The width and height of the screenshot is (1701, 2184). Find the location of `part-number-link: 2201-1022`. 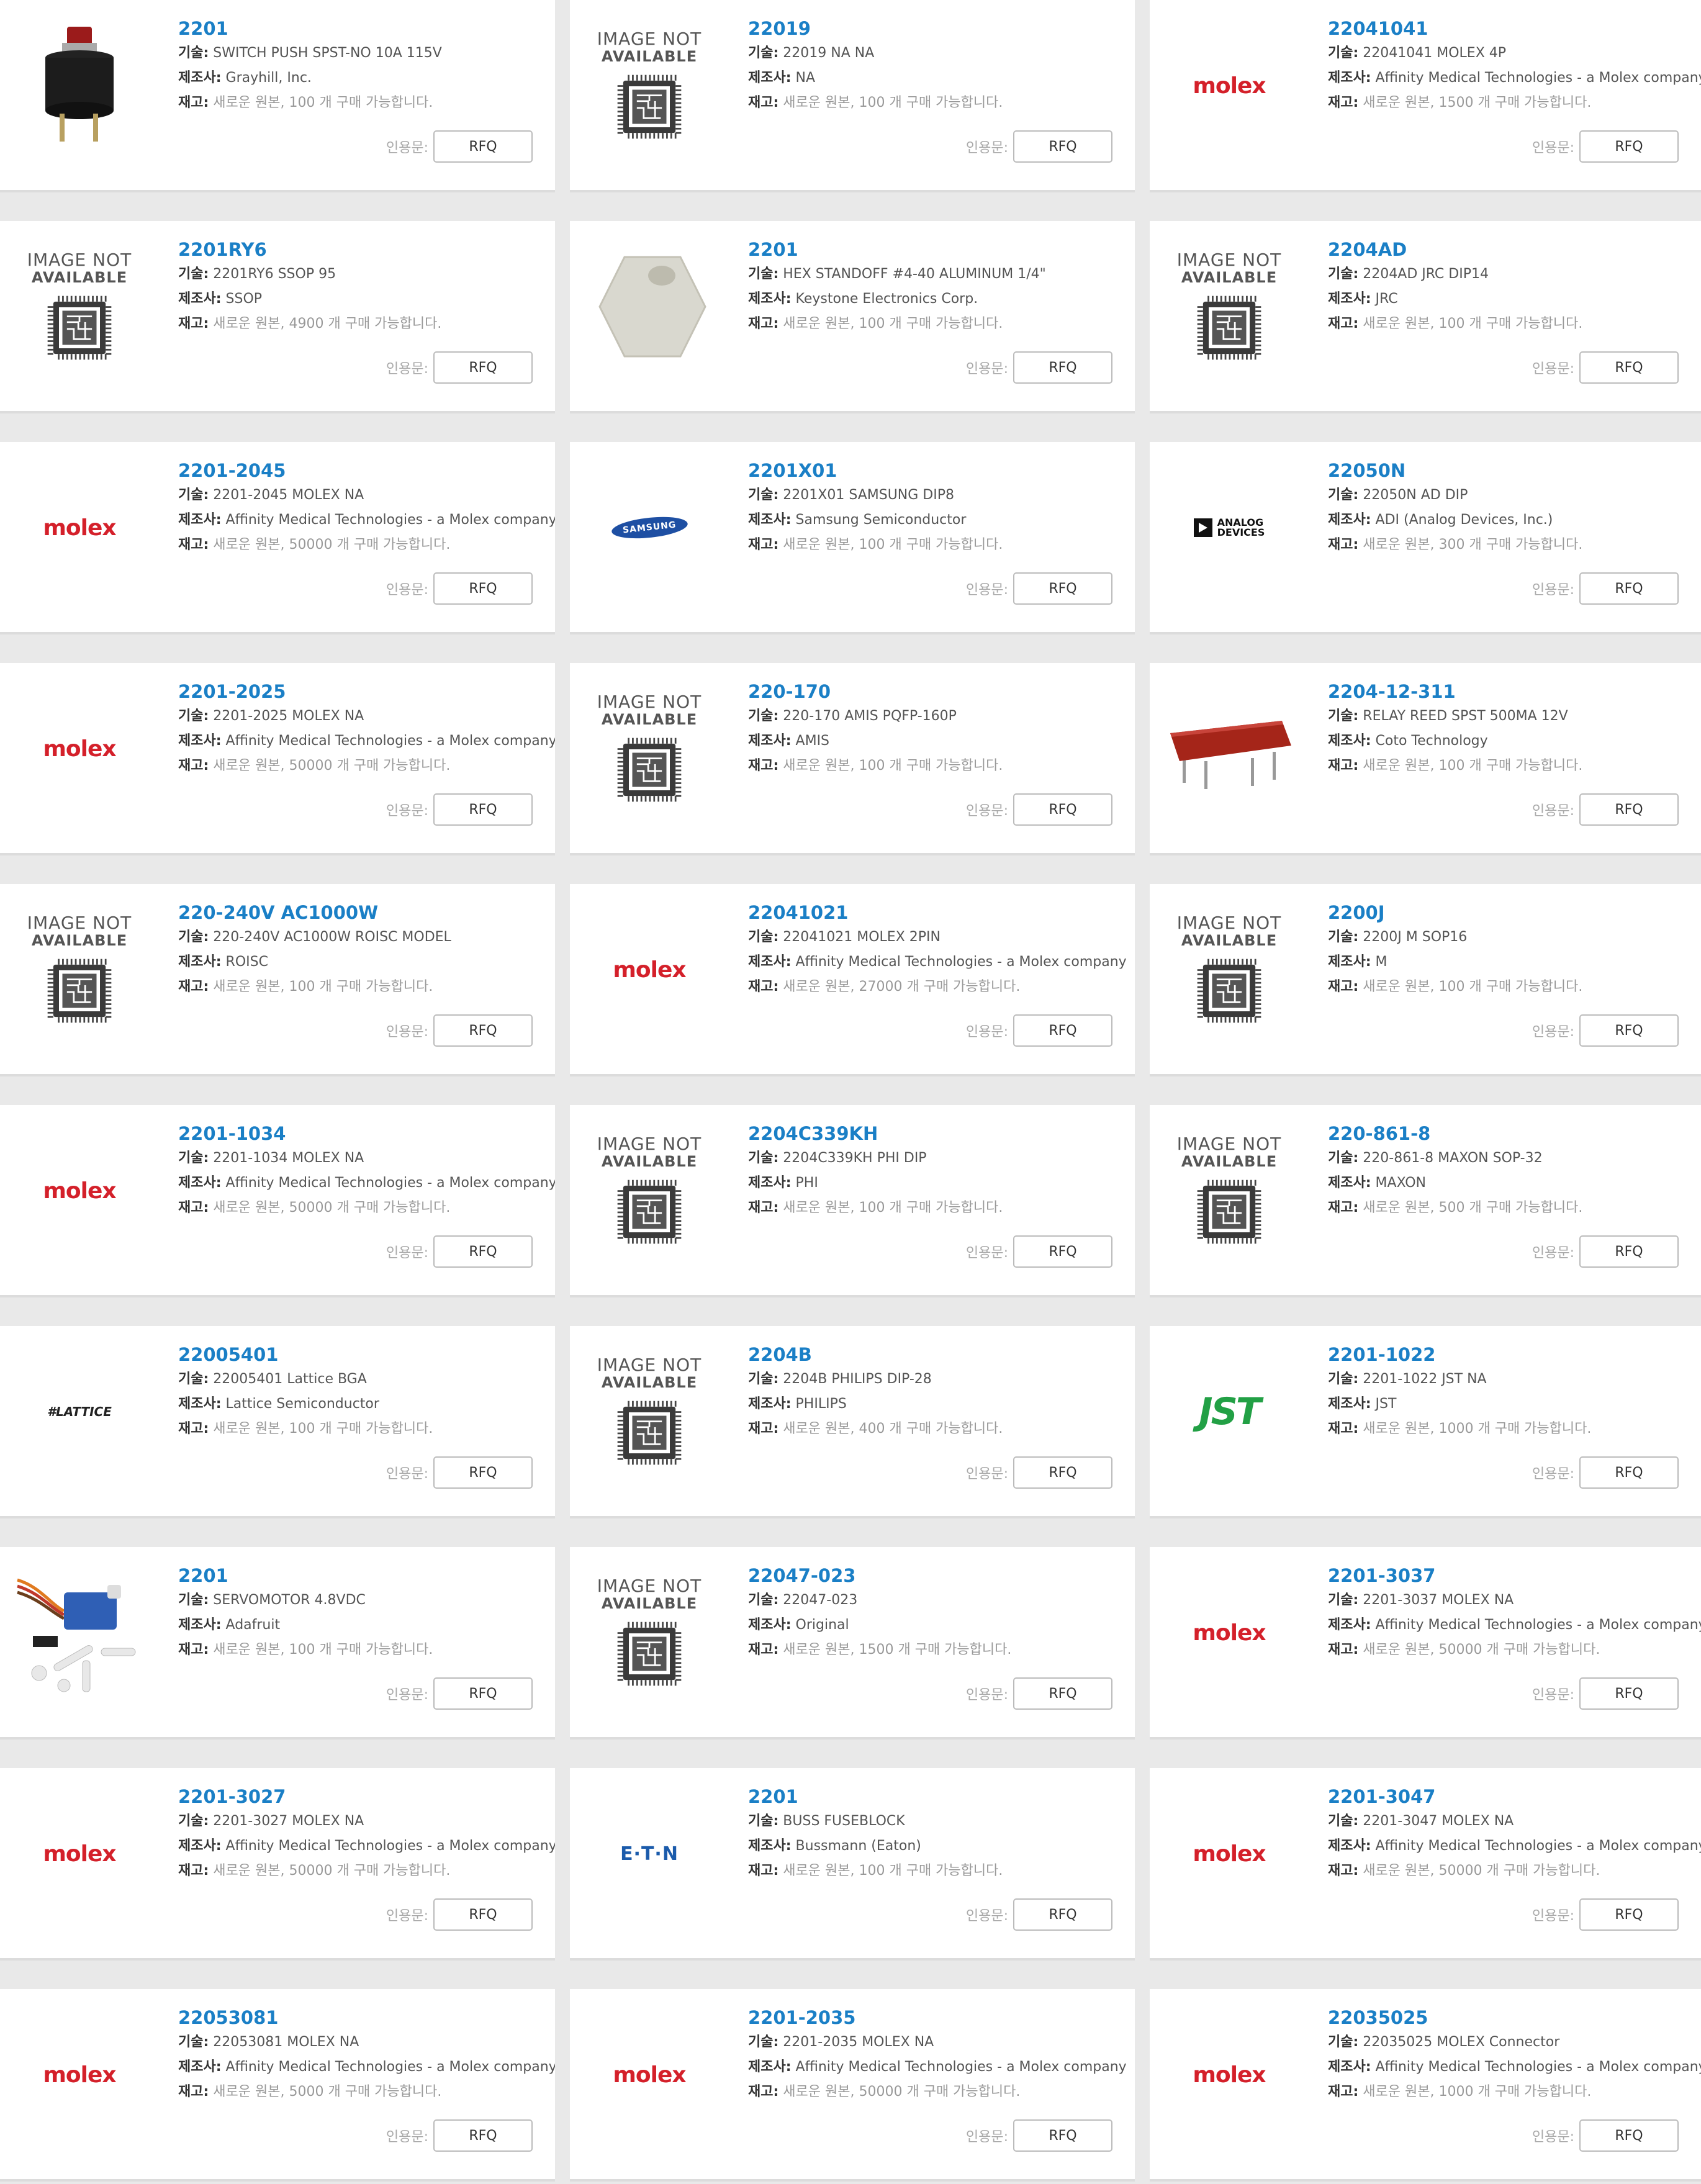

part-number-link: 2201-1022 is located at coordinates (1514, 1354).